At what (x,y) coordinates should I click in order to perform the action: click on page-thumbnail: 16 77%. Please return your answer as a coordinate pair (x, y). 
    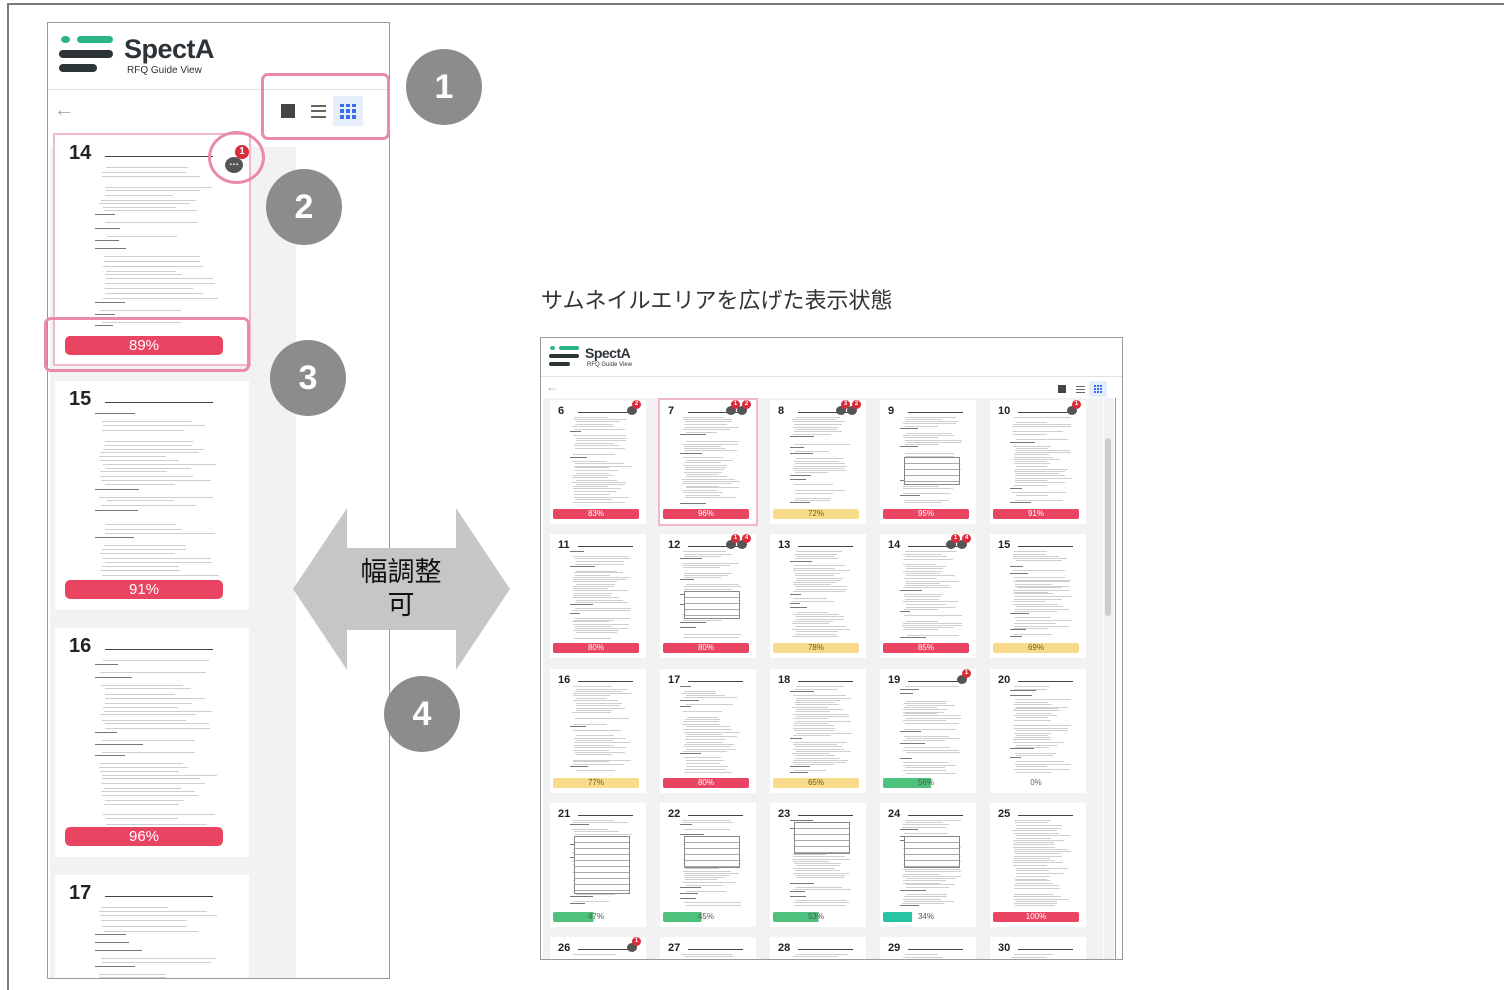
    Looking at the image, I should click on (598, 731).